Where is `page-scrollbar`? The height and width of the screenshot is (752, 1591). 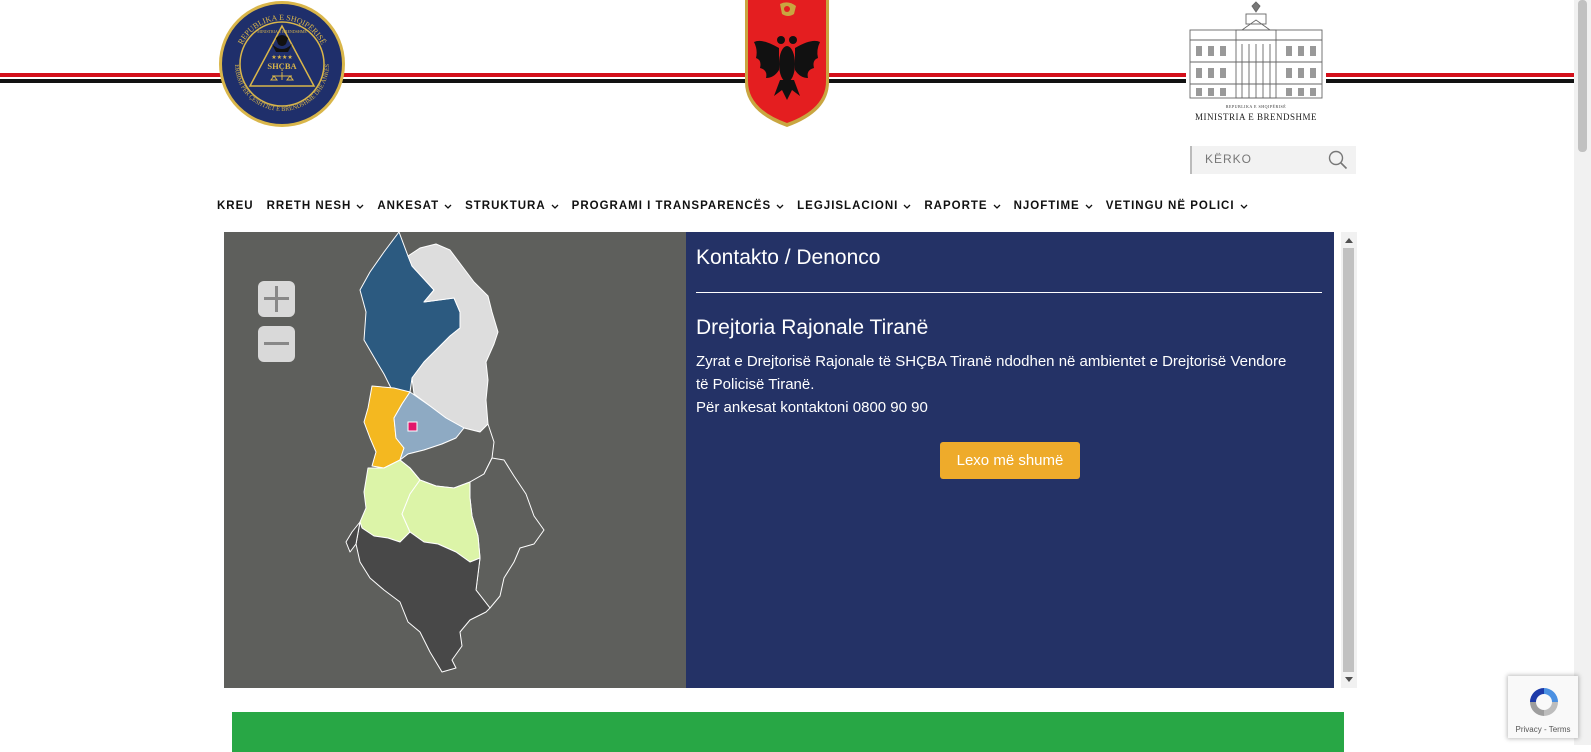
page-scrollbar is located at coordinates (1582, 372).